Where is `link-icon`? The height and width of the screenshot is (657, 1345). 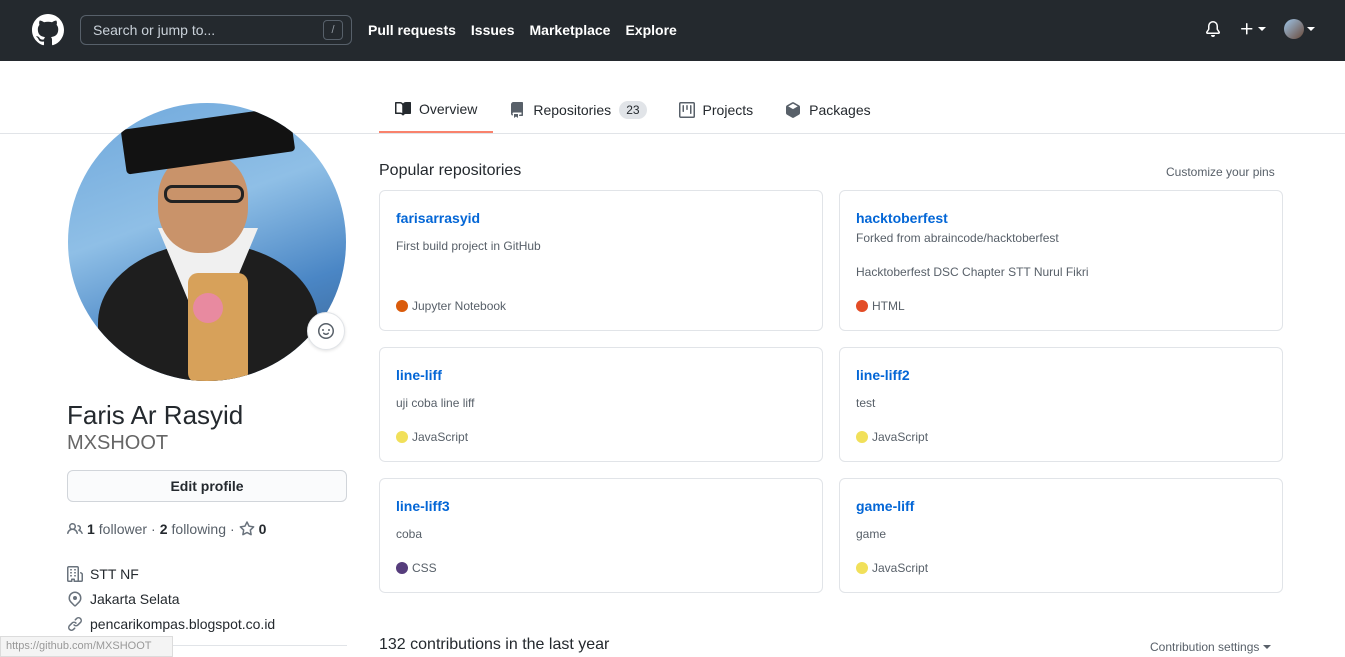
link-icon is located at coordinates (75, 623).